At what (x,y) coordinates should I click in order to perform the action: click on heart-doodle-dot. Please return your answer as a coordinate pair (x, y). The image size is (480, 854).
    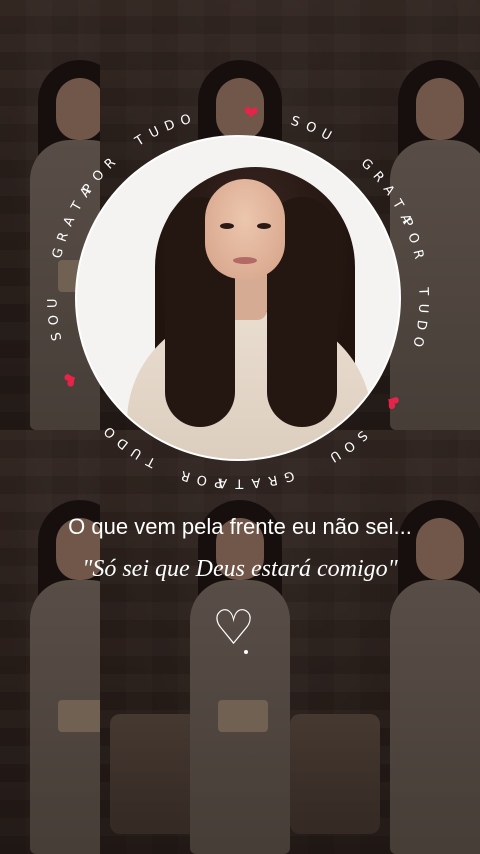
    Looking at the image, I should click on (246, 652).